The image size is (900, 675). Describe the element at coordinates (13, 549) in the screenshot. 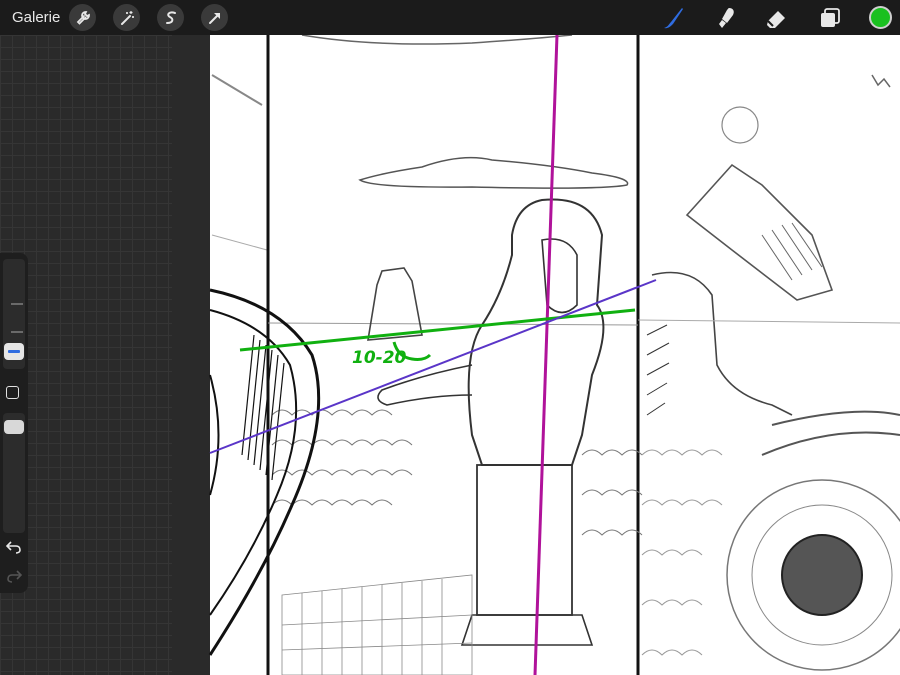

I see `undo-icon` at that location.